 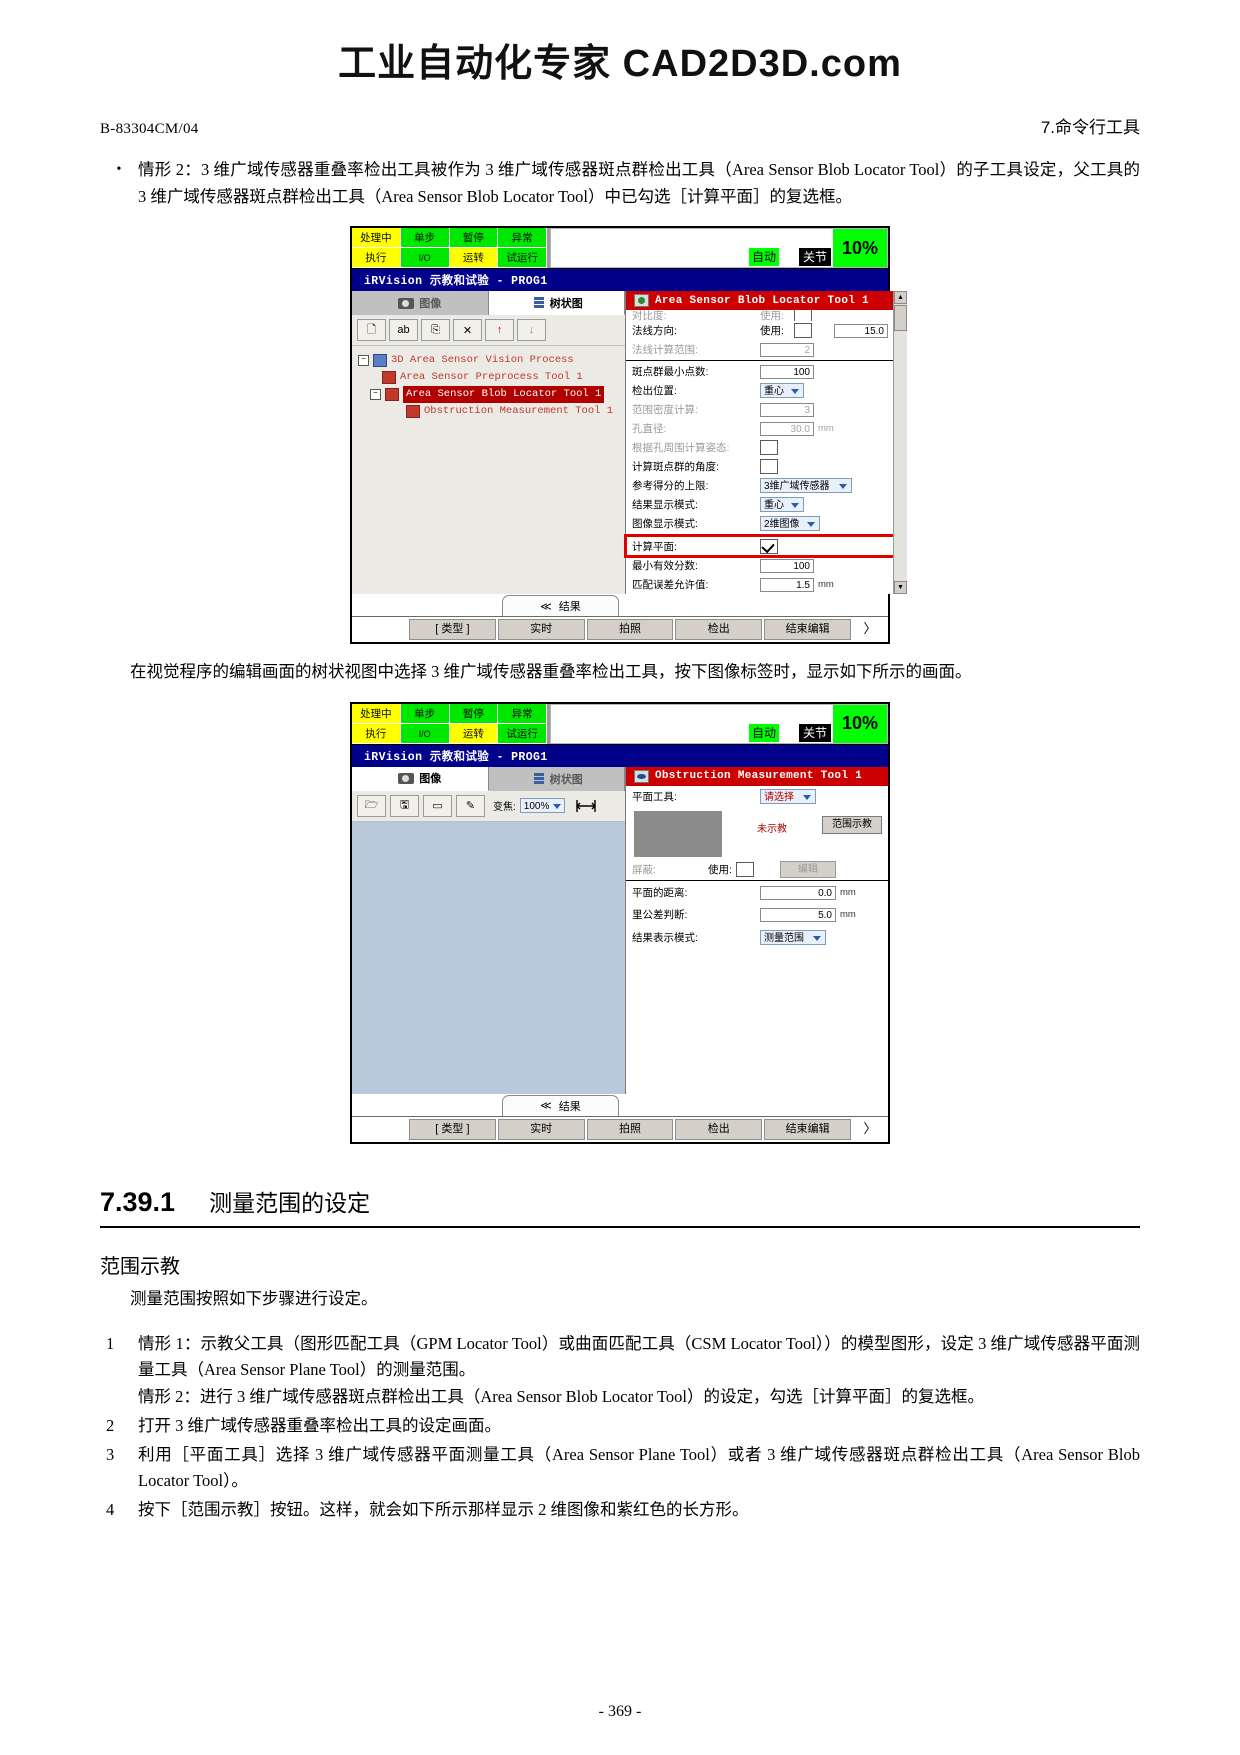 What do you see at coordinates (380, 361) in the screenshot?
I see `vision-process-icon` at bounding box center [380, 361].